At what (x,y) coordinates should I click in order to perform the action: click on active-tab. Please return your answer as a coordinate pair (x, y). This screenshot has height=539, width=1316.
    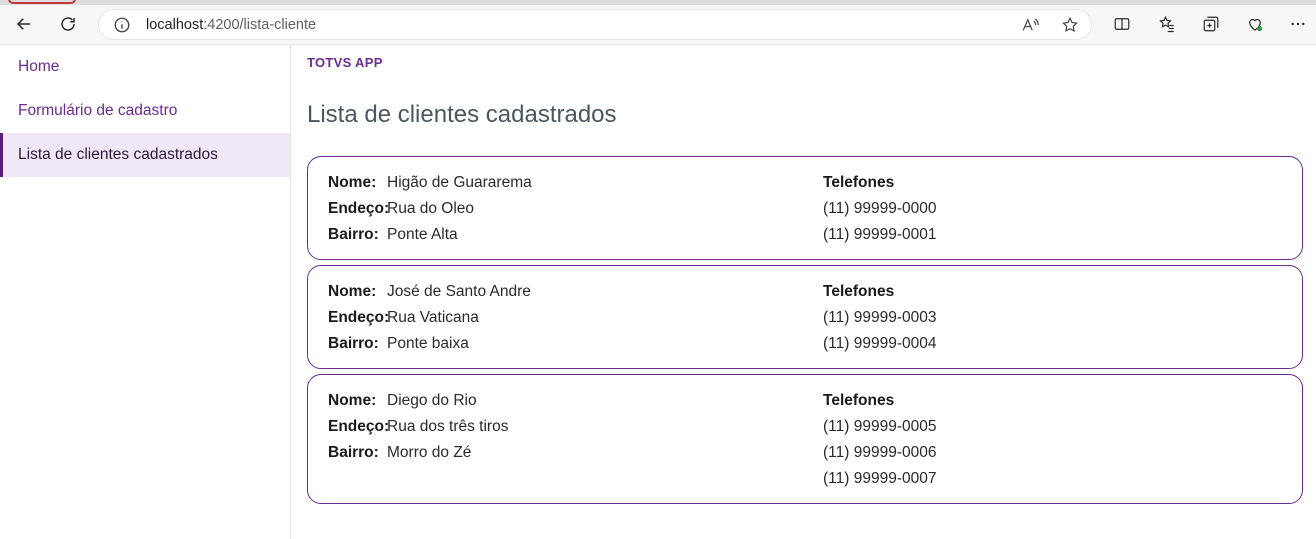
    Looking at the image, I should click on (42, 2).